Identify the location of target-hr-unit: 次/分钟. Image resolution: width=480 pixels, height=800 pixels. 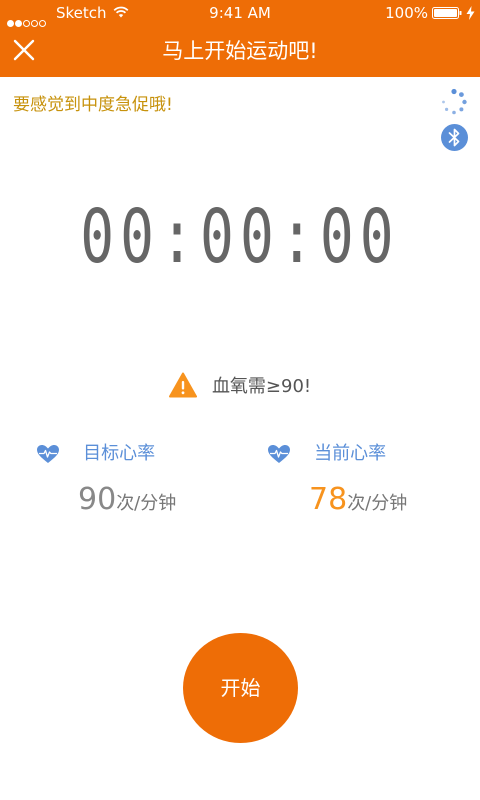
(146, 503).